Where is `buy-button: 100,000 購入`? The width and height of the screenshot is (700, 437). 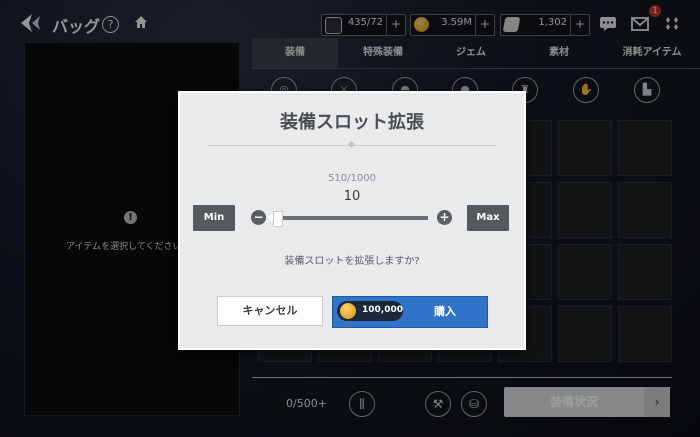
buy-button: 100,000 購入 is located at coordinates (410, 312).